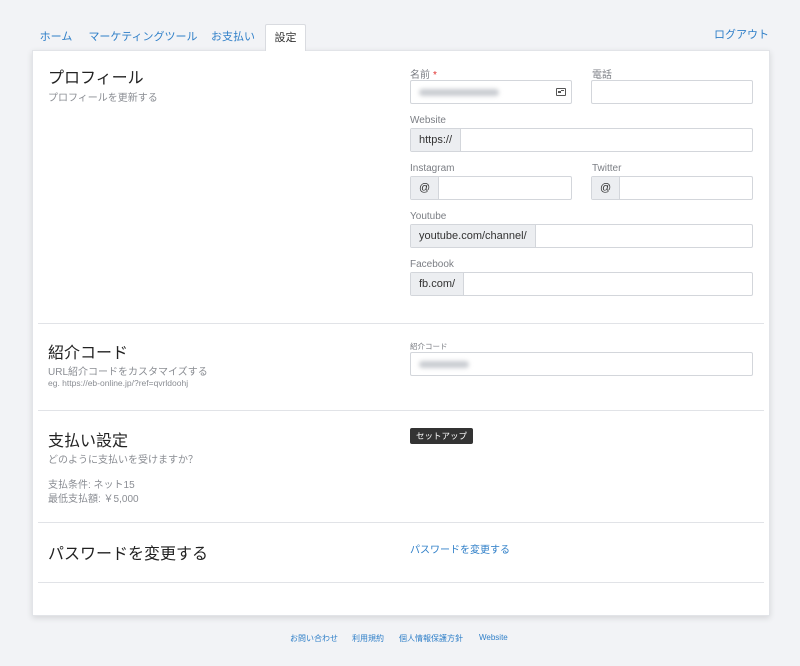  I want to click on youtube-input, so click(643, 236).